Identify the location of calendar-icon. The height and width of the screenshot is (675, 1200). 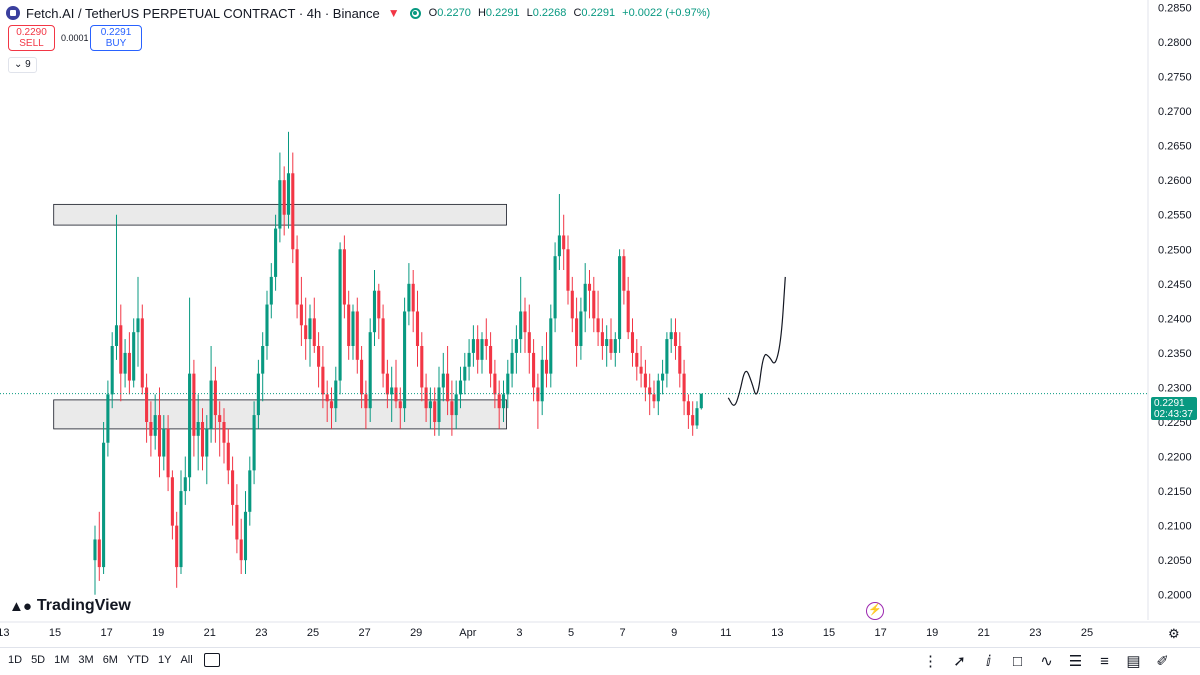
(212, 660).